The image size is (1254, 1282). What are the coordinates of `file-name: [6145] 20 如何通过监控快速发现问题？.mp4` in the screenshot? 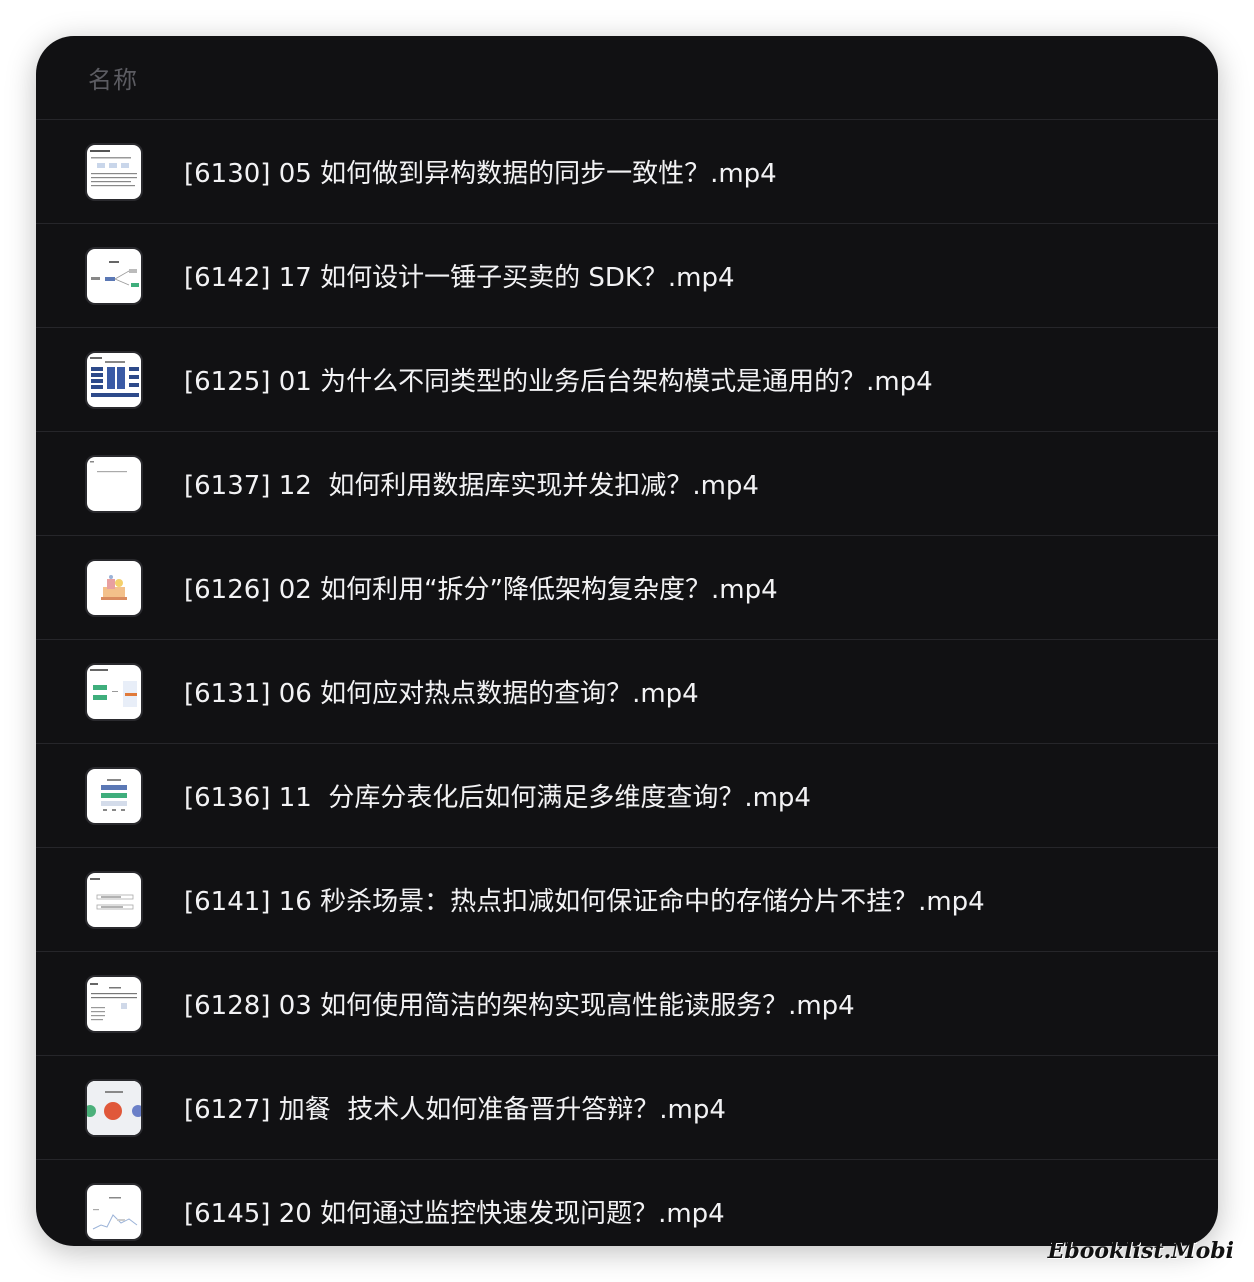 It's located at (454, 1214).